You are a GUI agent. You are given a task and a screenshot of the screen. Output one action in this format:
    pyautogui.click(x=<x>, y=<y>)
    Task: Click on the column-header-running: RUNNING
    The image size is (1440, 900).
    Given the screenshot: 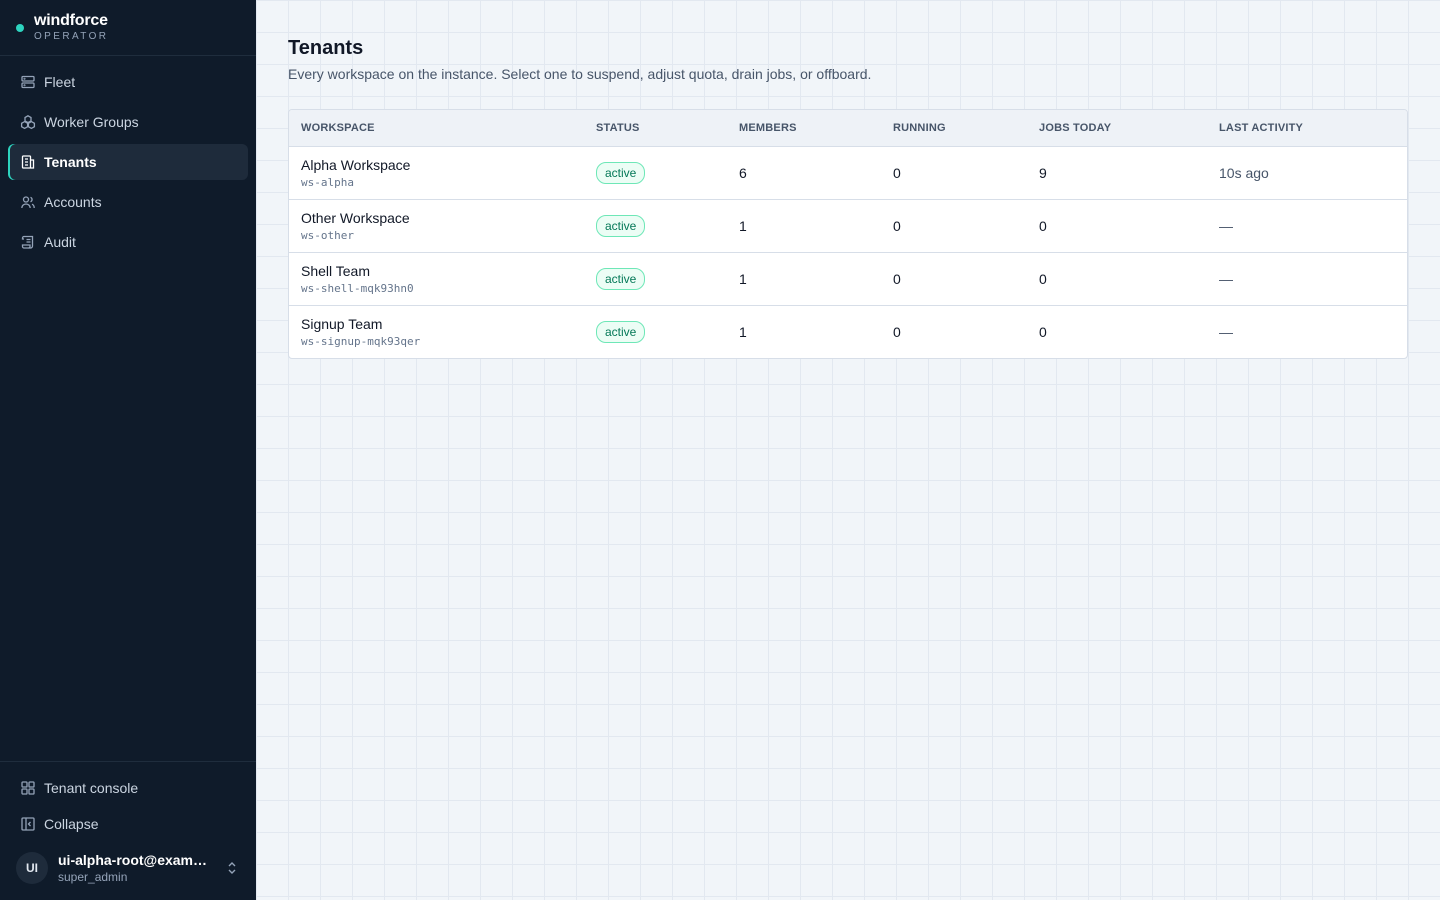 What is the action you would take?
    pyautogui.click(x=954, y=128)
    